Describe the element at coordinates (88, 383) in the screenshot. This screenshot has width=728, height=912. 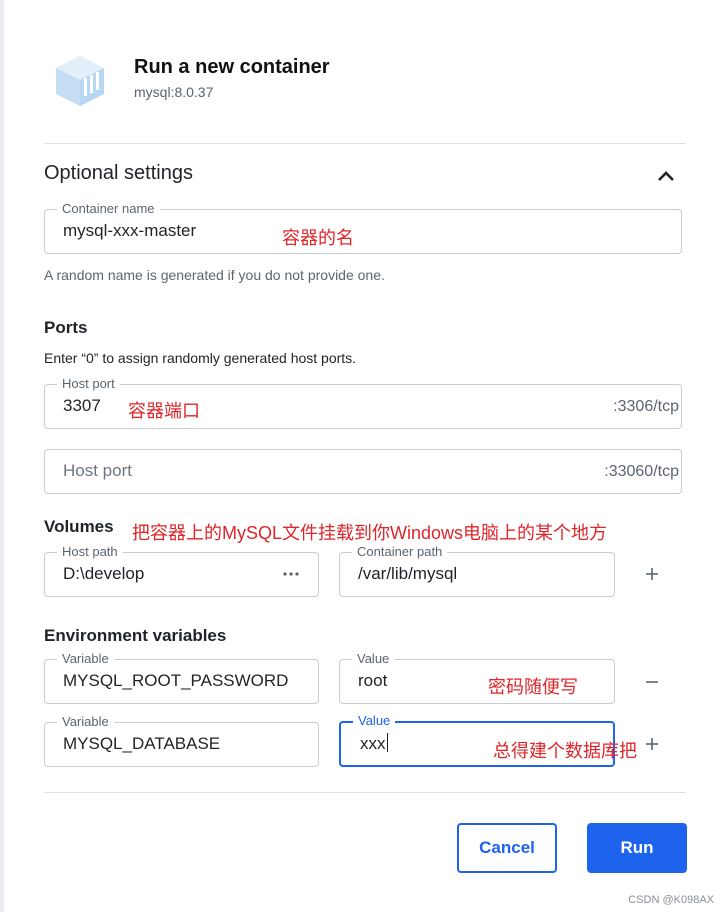
I see `host-port-label: Host port` at that location.